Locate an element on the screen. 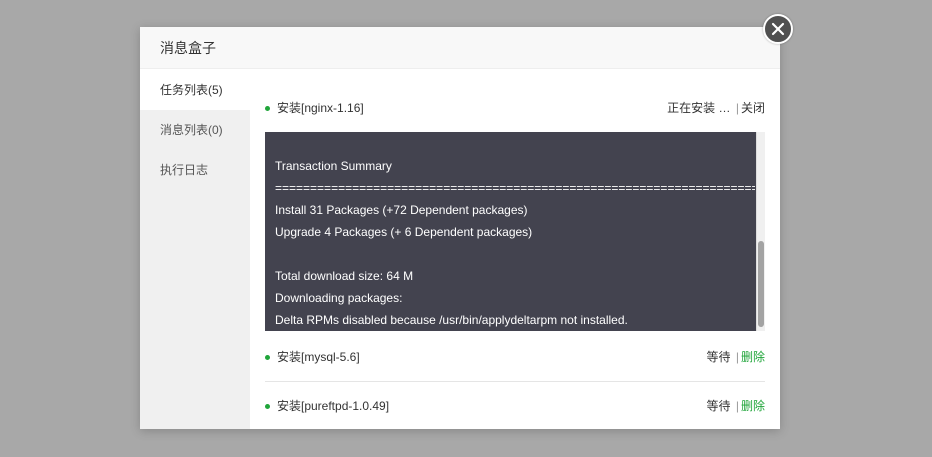 The width and height of the screenshot is (932, 457). close-task-button: 关闭 is located at coordinates (753, 108).